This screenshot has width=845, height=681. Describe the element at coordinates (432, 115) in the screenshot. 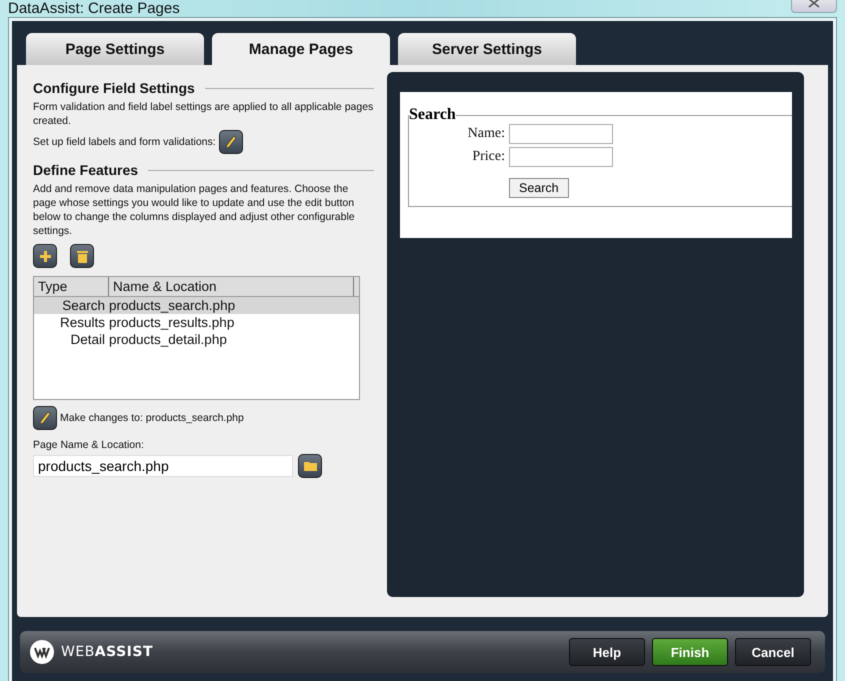

I see `fieldset-legend: Search` at that location.